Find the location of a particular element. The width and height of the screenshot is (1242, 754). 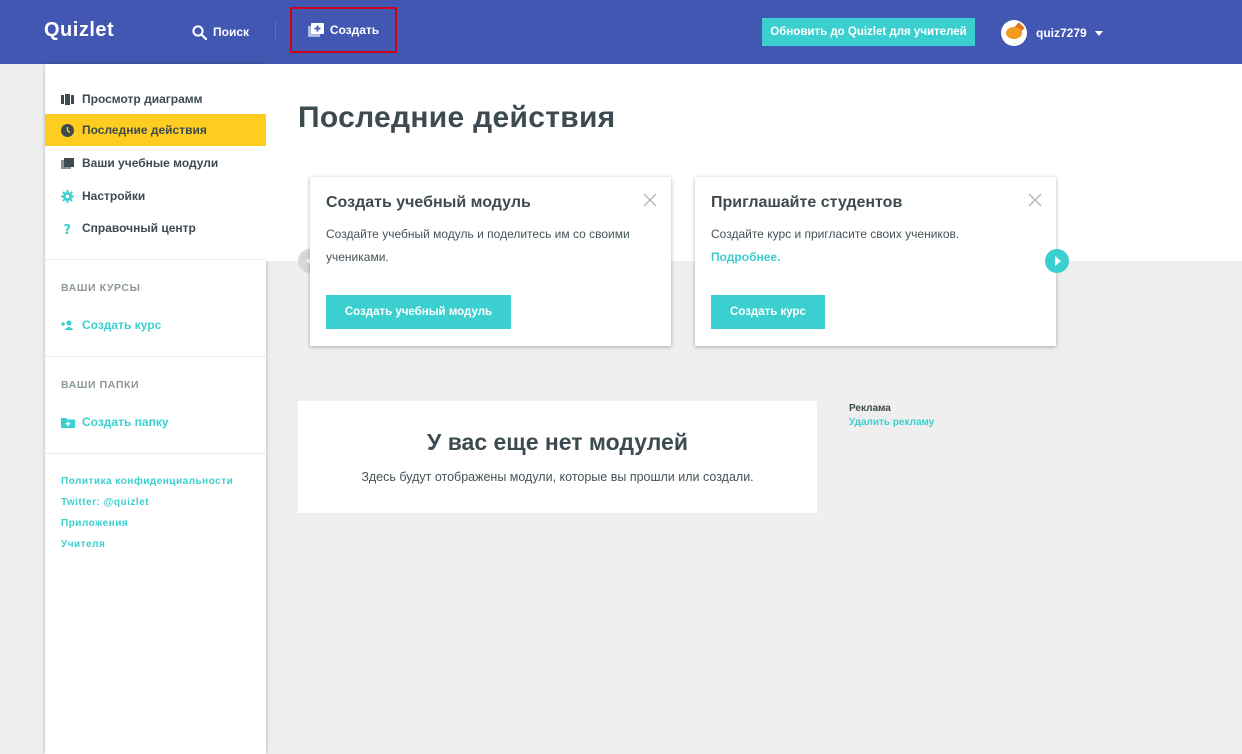

user-menu: quiz7279 is located at coordinates (1052, 33).